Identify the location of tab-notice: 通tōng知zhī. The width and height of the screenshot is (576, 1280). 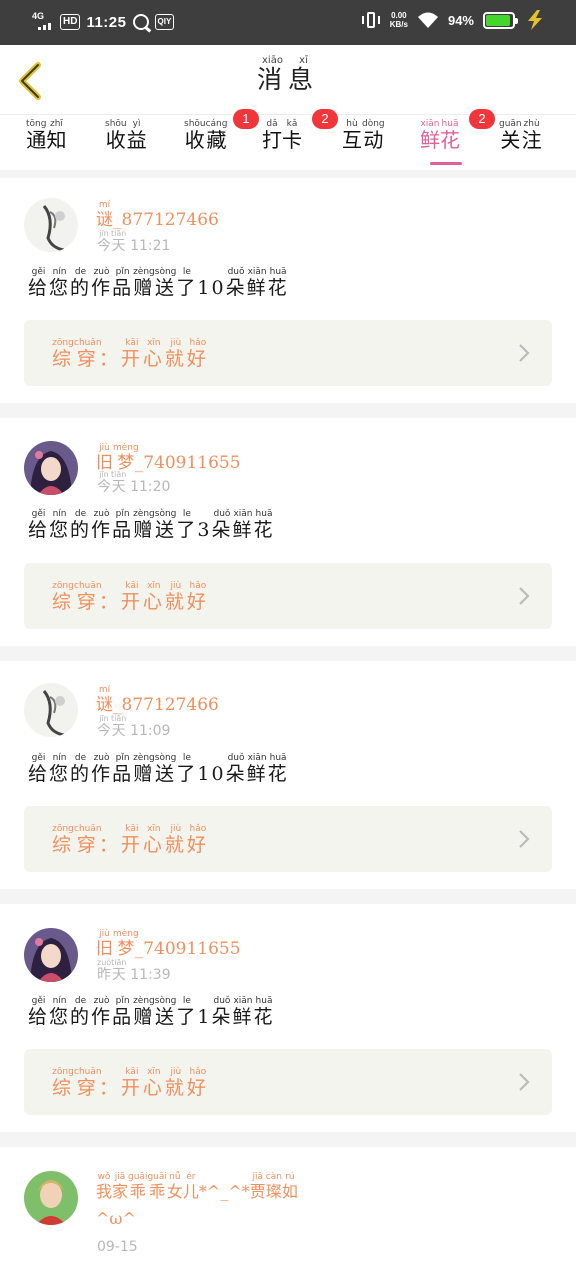
(46, 143).